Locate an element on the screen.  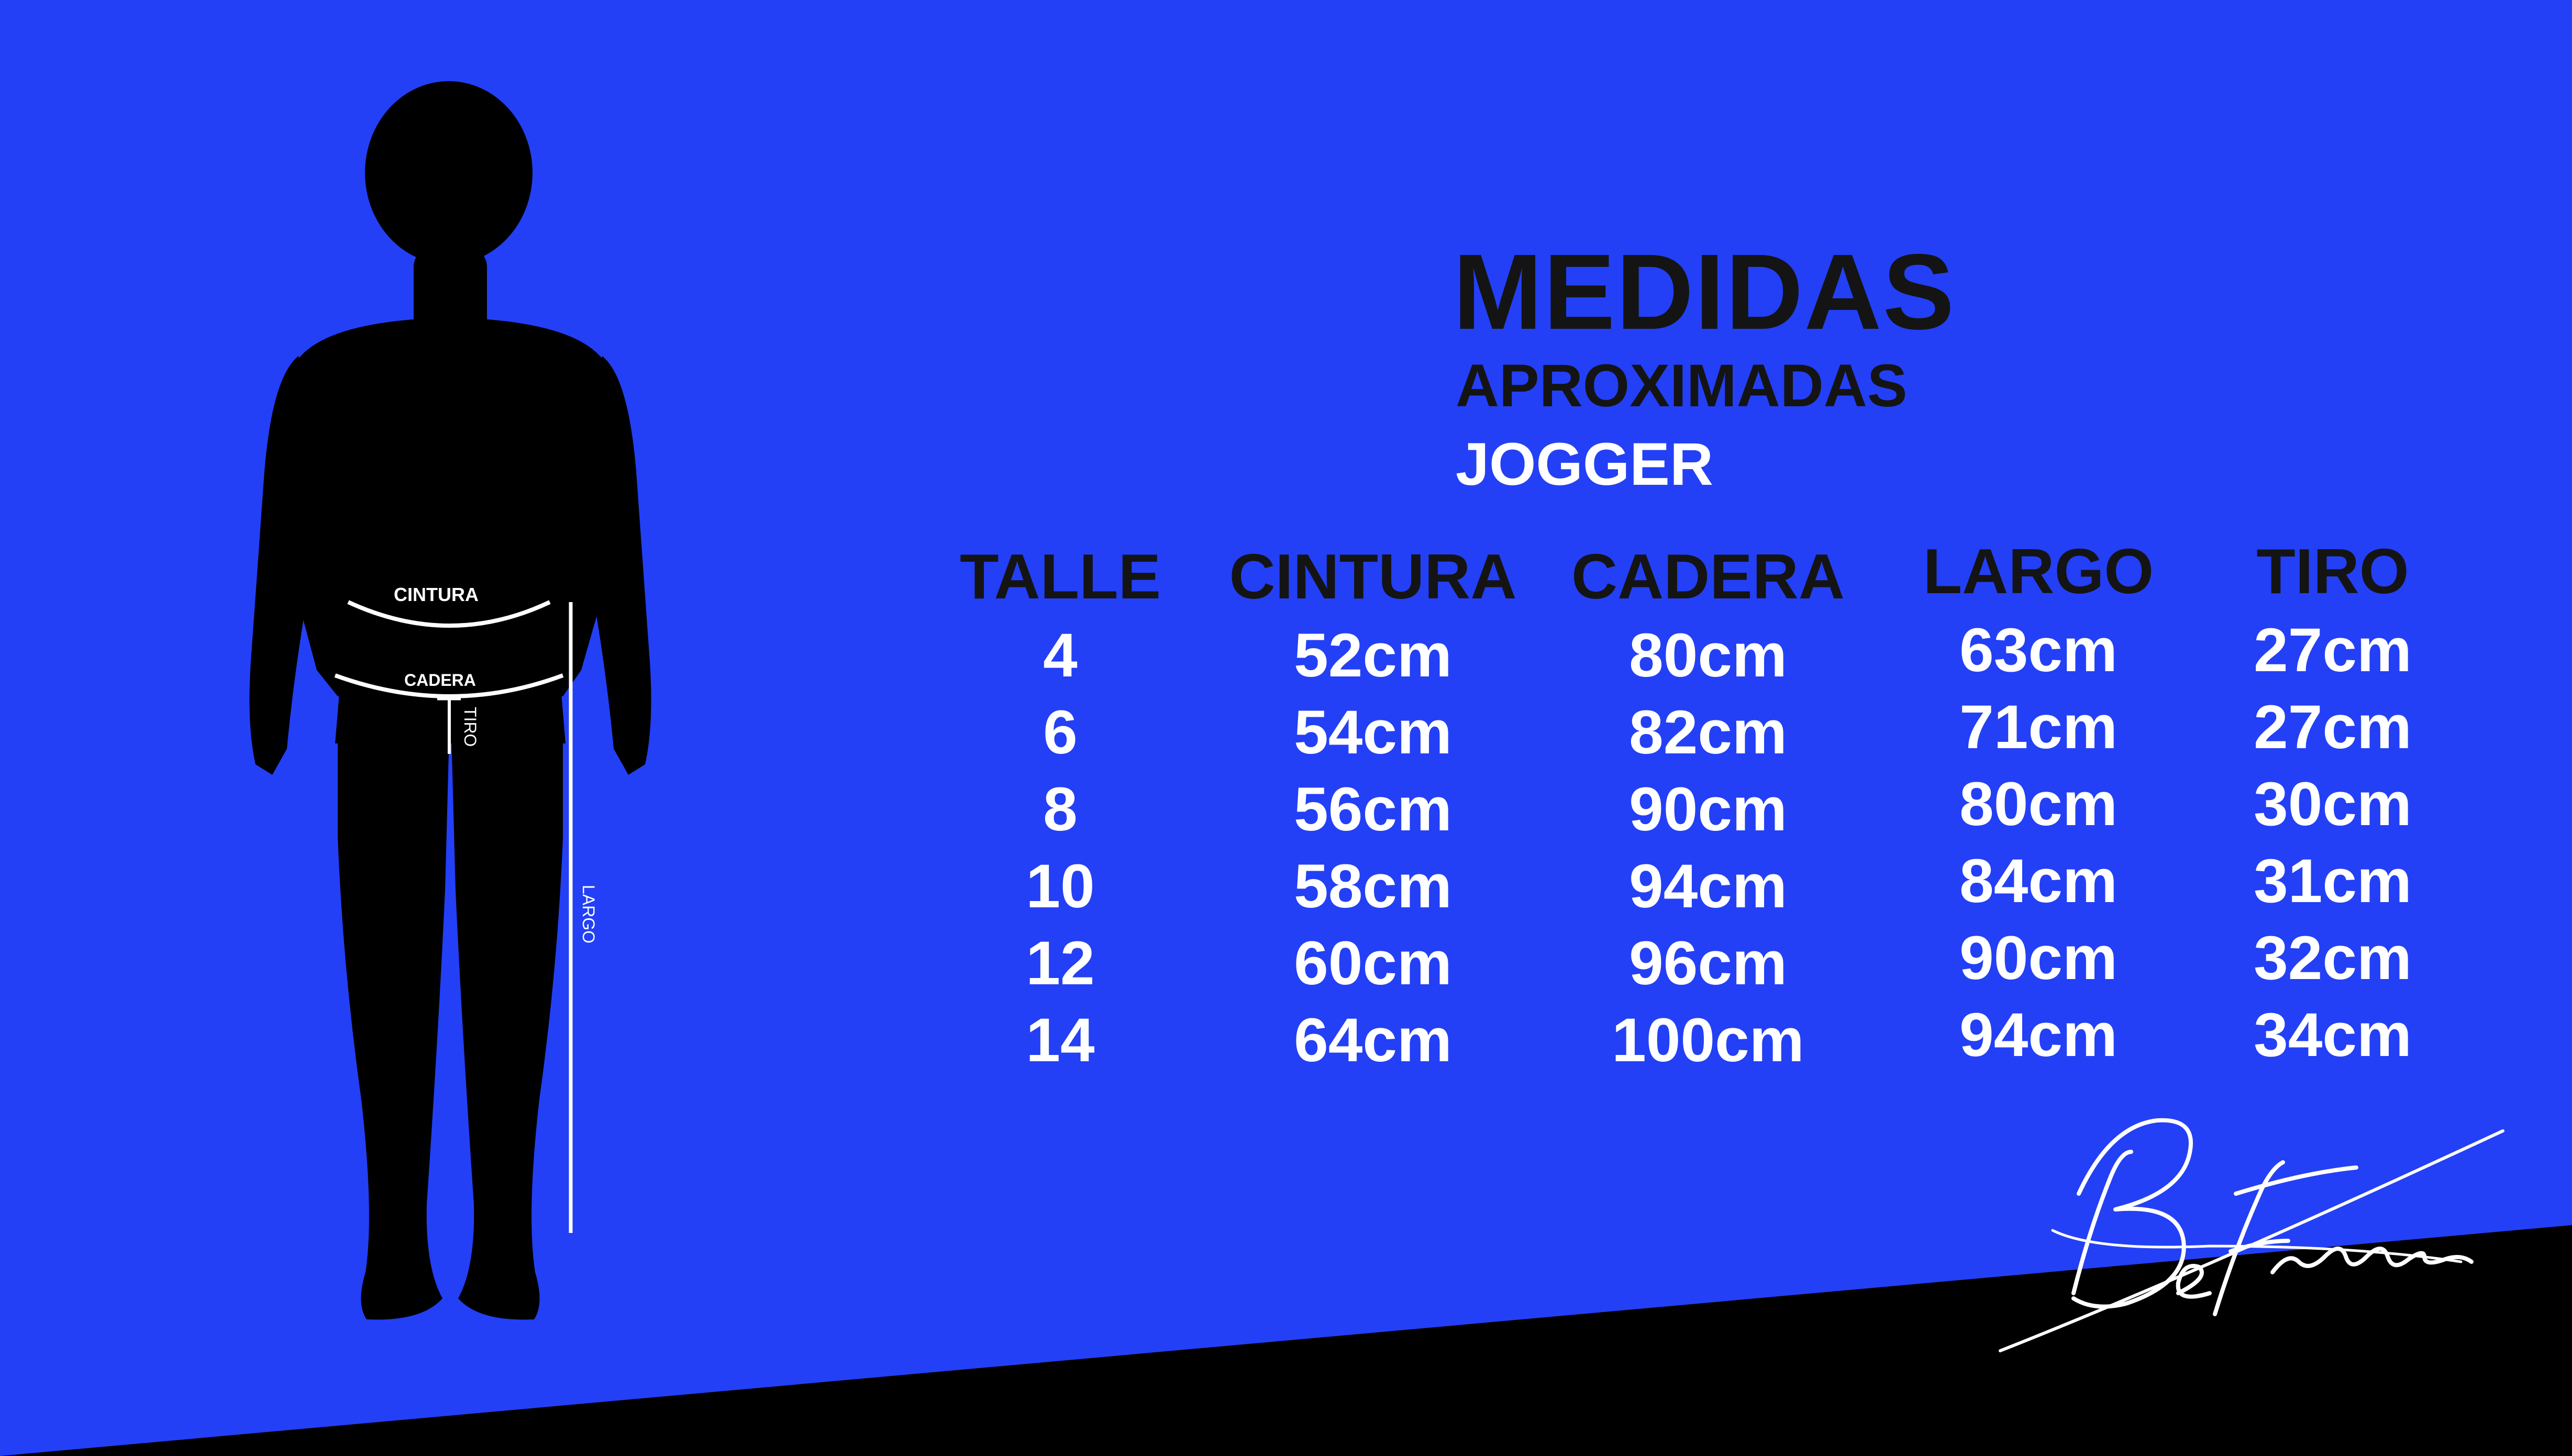
table-cell: 56cm is located at coordinates (1373, 809).